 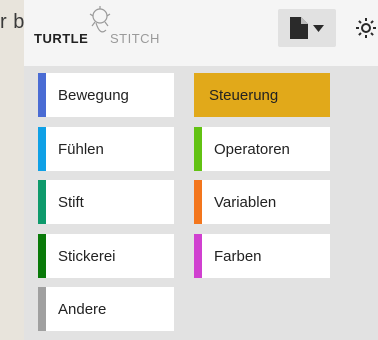 I want to click on category-label: Andere, so click(x=82, y=309).